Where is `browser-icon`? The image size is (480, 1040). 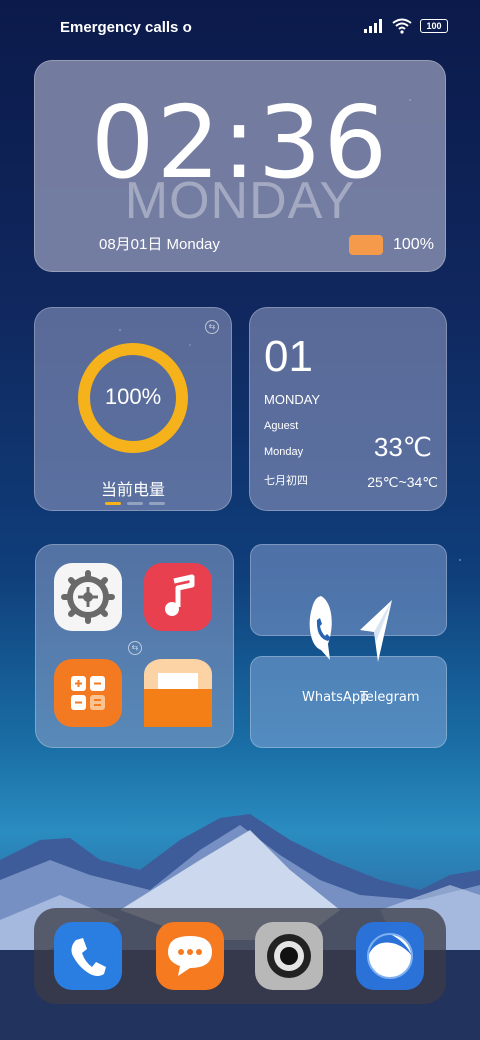
browser-icon is located at coordinates (390, 956).